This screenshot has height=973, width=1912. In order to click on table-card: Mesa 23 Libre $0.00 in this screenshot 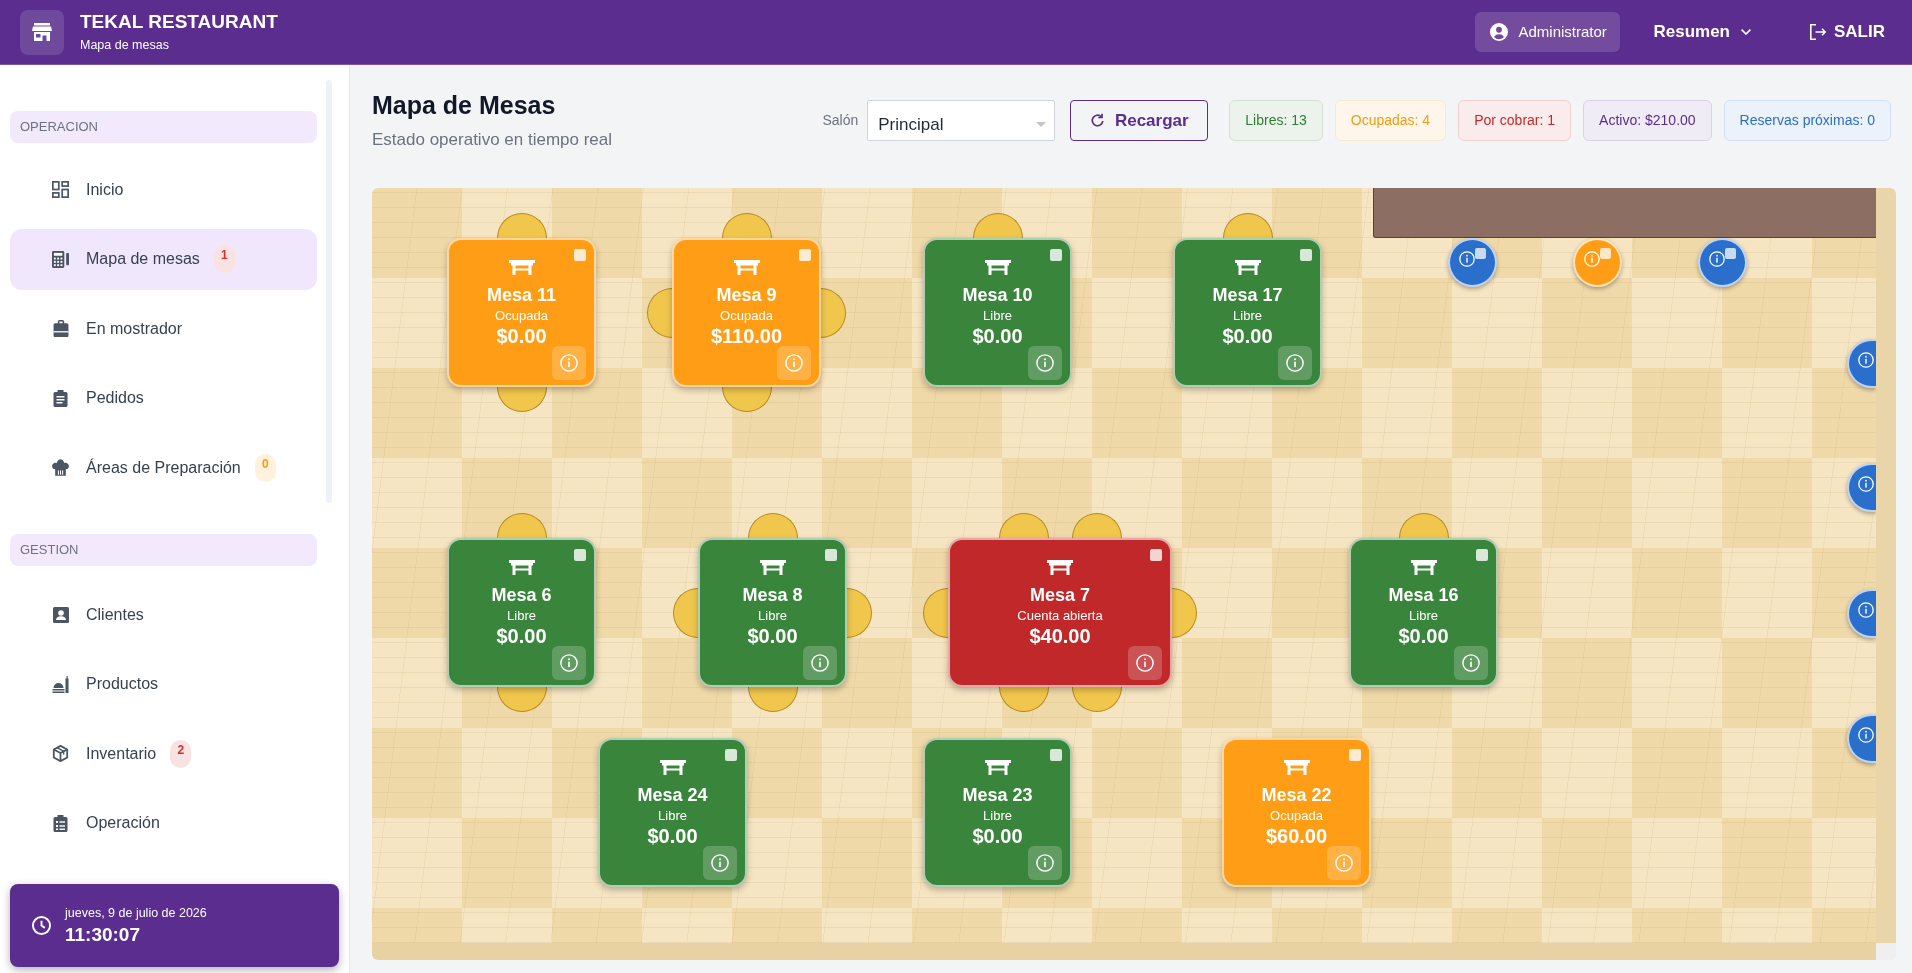, I will do `click(997, 812)`.